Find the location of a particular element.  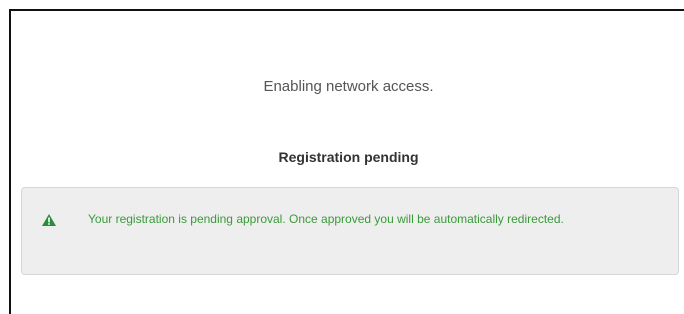

status-message: Enabling network access. is located at coordinates (348, 86).